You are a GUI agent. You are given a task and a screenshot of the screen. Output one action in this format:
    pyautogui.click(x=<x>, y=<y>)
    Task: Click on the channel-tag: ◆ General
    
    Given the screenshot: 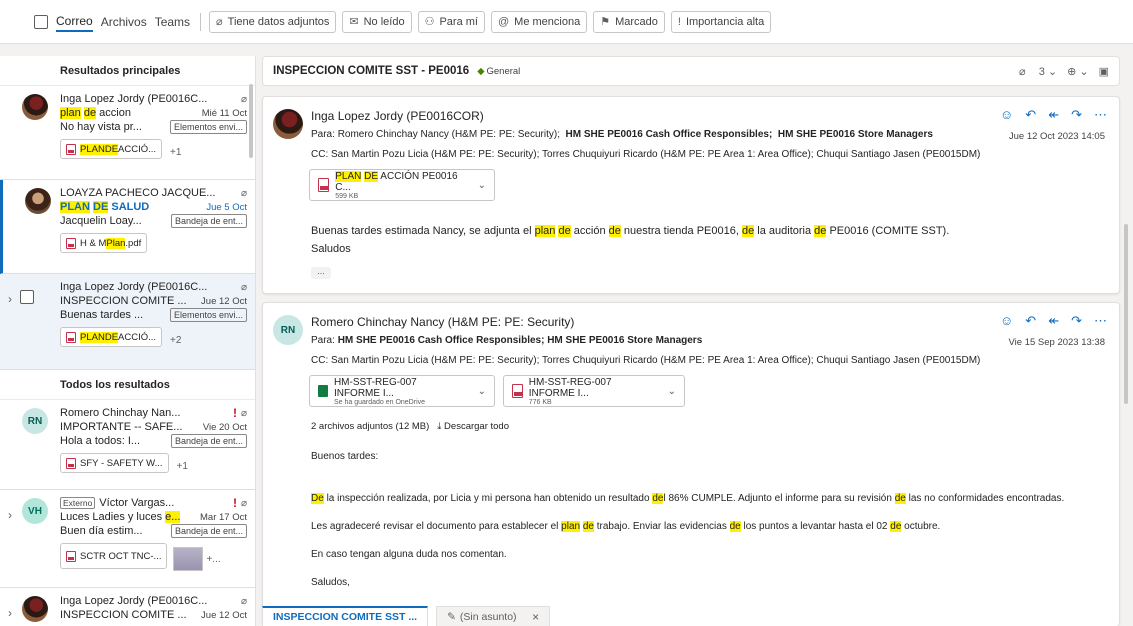 What is the action you would take?
    pyautogui.click(x=498, y=71)
    